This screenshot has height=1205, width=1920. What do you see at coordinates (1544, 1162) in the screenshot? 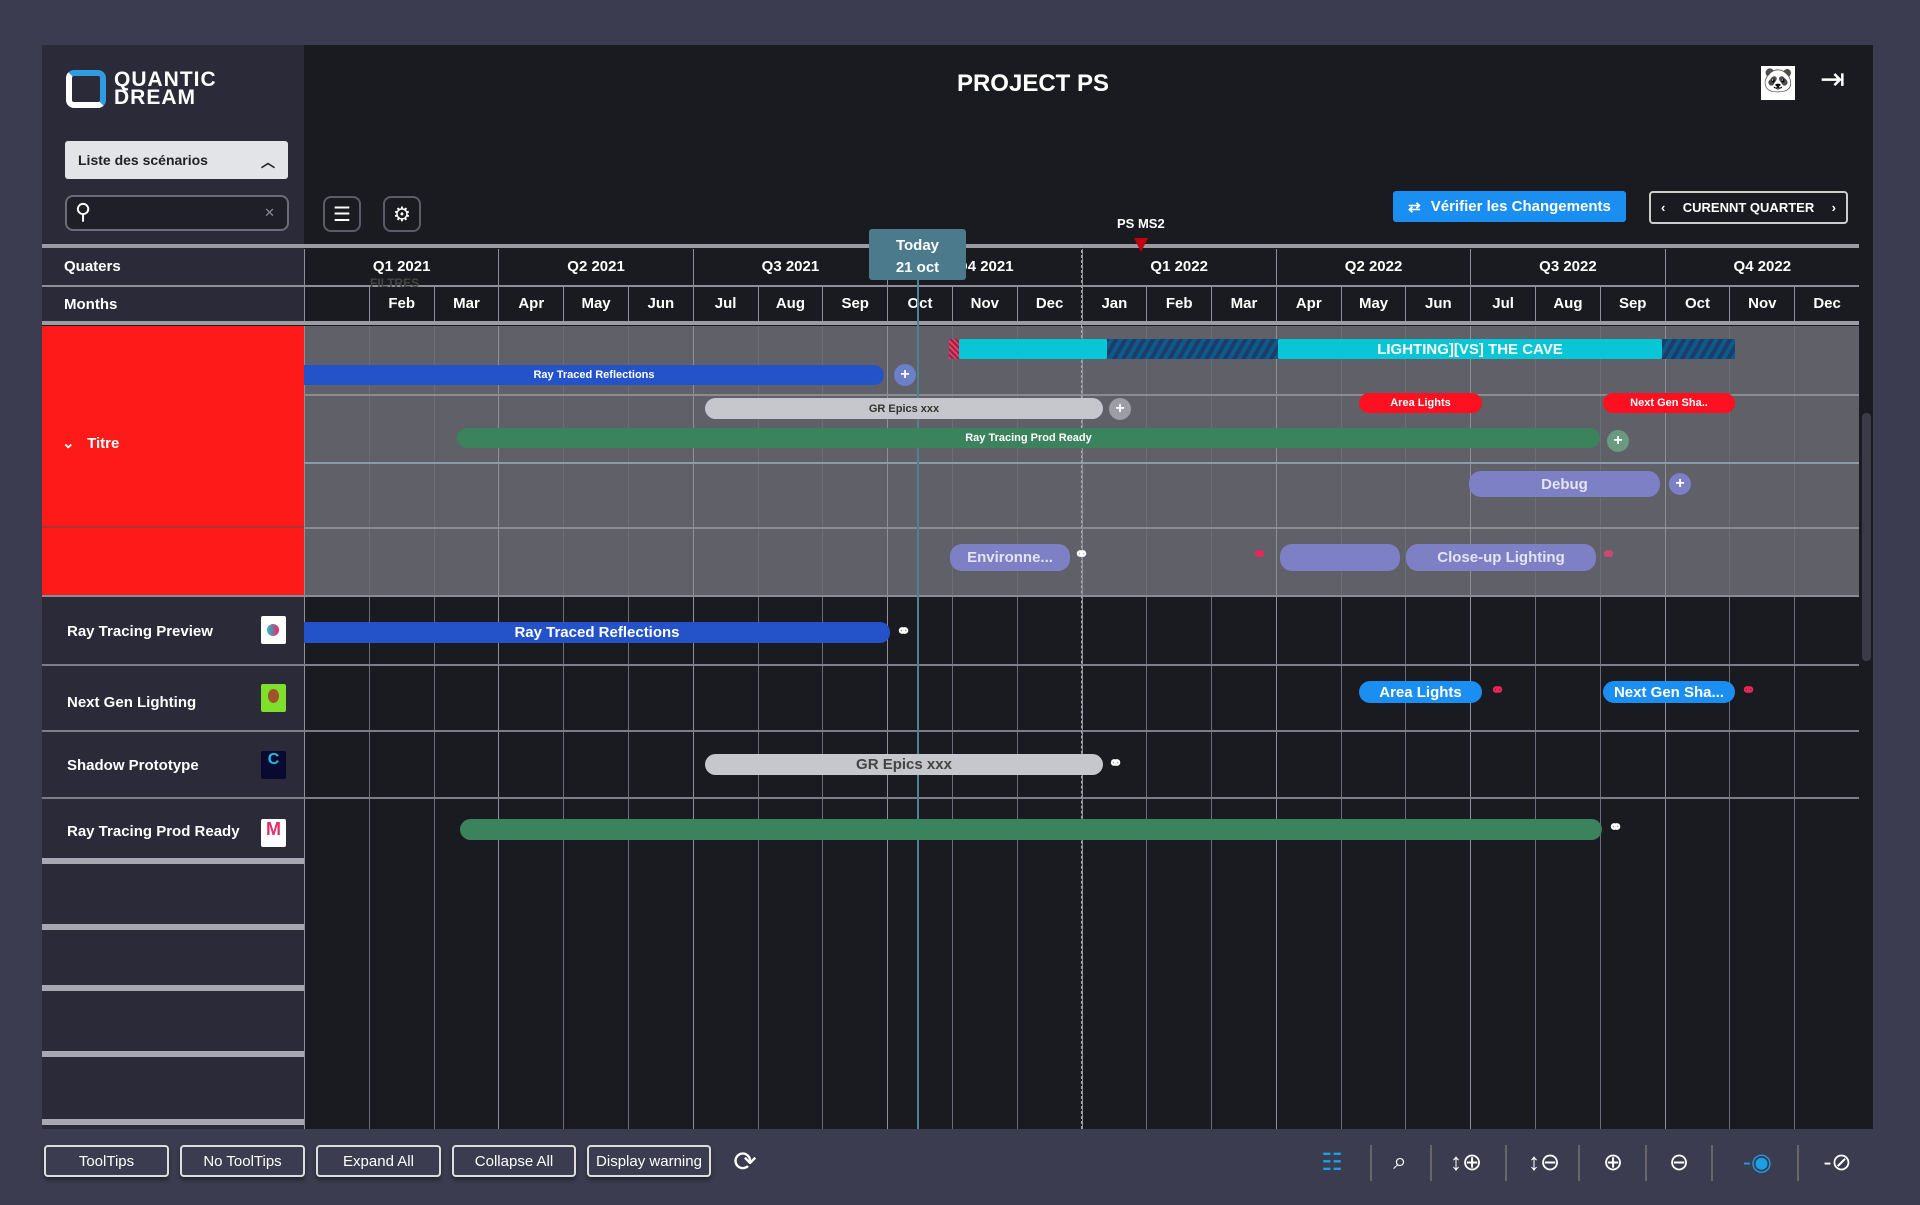
I see `vertical-zoom-out-icon: ↕⊖` at bounding box center [1544, 1162].